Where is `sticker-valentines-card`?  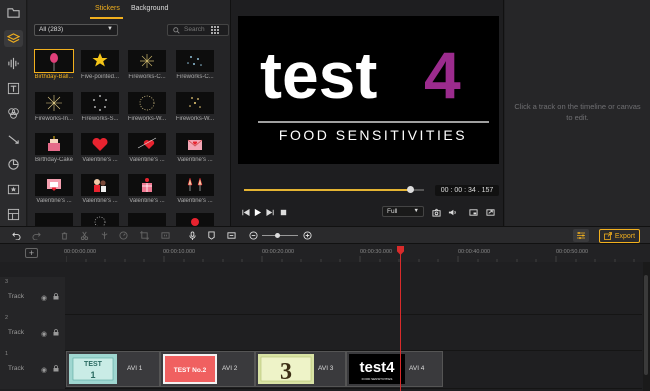 sticker-valentines-card is located at coordinates (54, 185).